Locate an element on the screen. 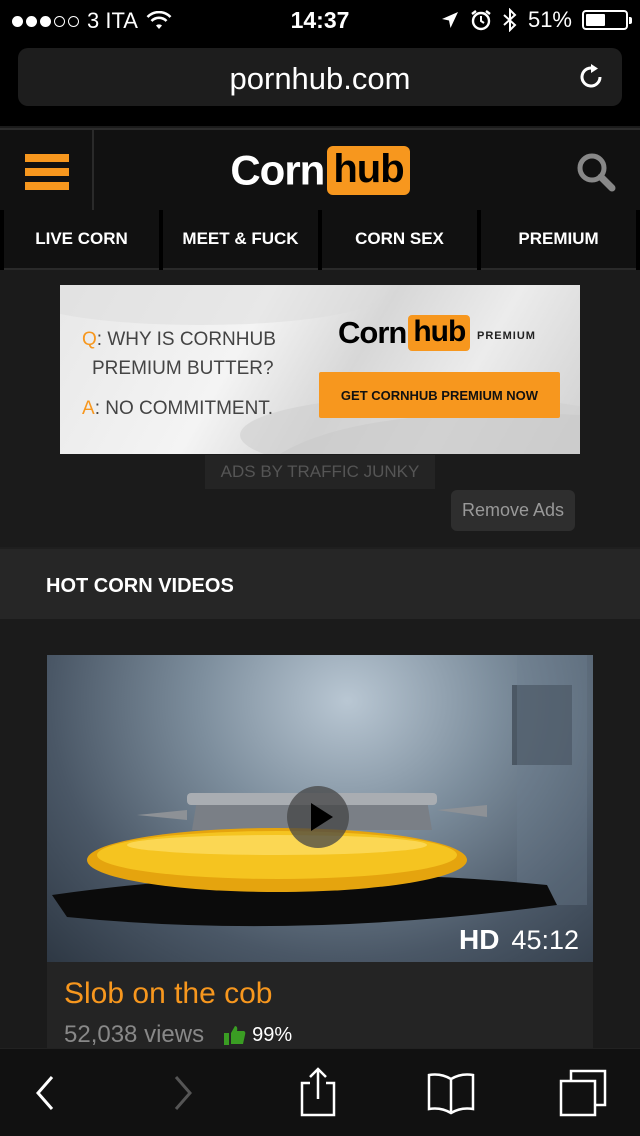 The width and height of the screenshot is (640, 1136). battery-level is located at coordinates (596, 20).